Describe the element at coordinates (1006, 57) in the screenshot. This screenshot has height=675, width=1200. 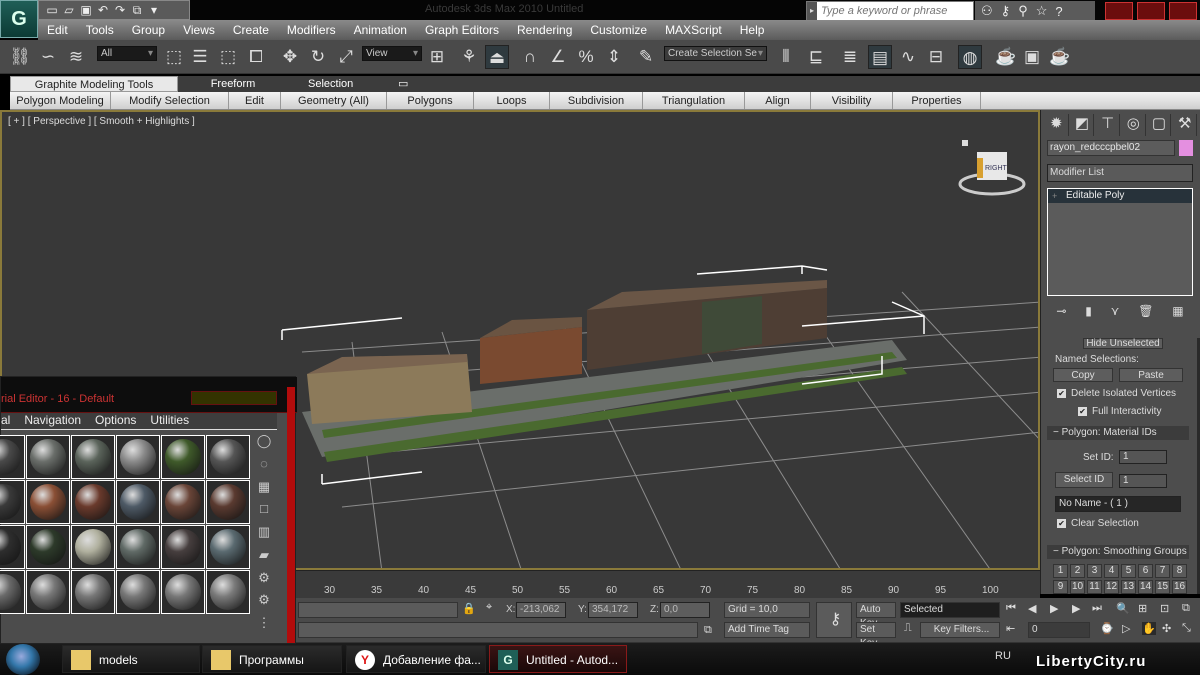
I see `render-setup-icon: ☕` at that location.